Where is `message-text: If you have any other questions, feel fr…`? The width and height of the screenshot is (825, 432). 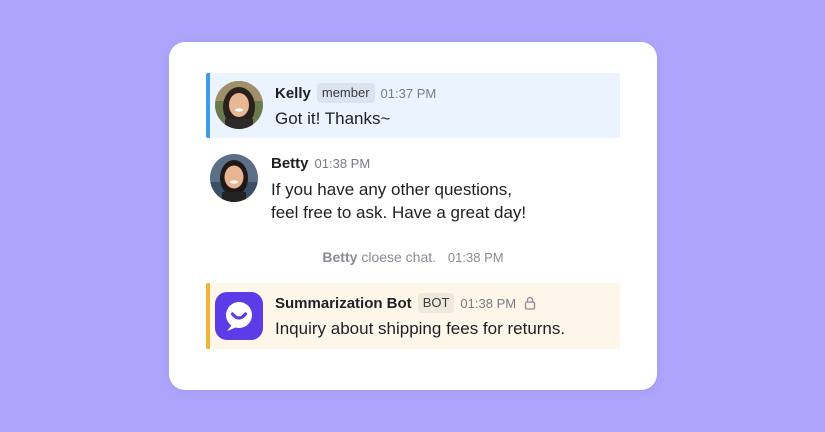 message-text: If you have any other questions, feel fr… is located at coordinates (399, 201).